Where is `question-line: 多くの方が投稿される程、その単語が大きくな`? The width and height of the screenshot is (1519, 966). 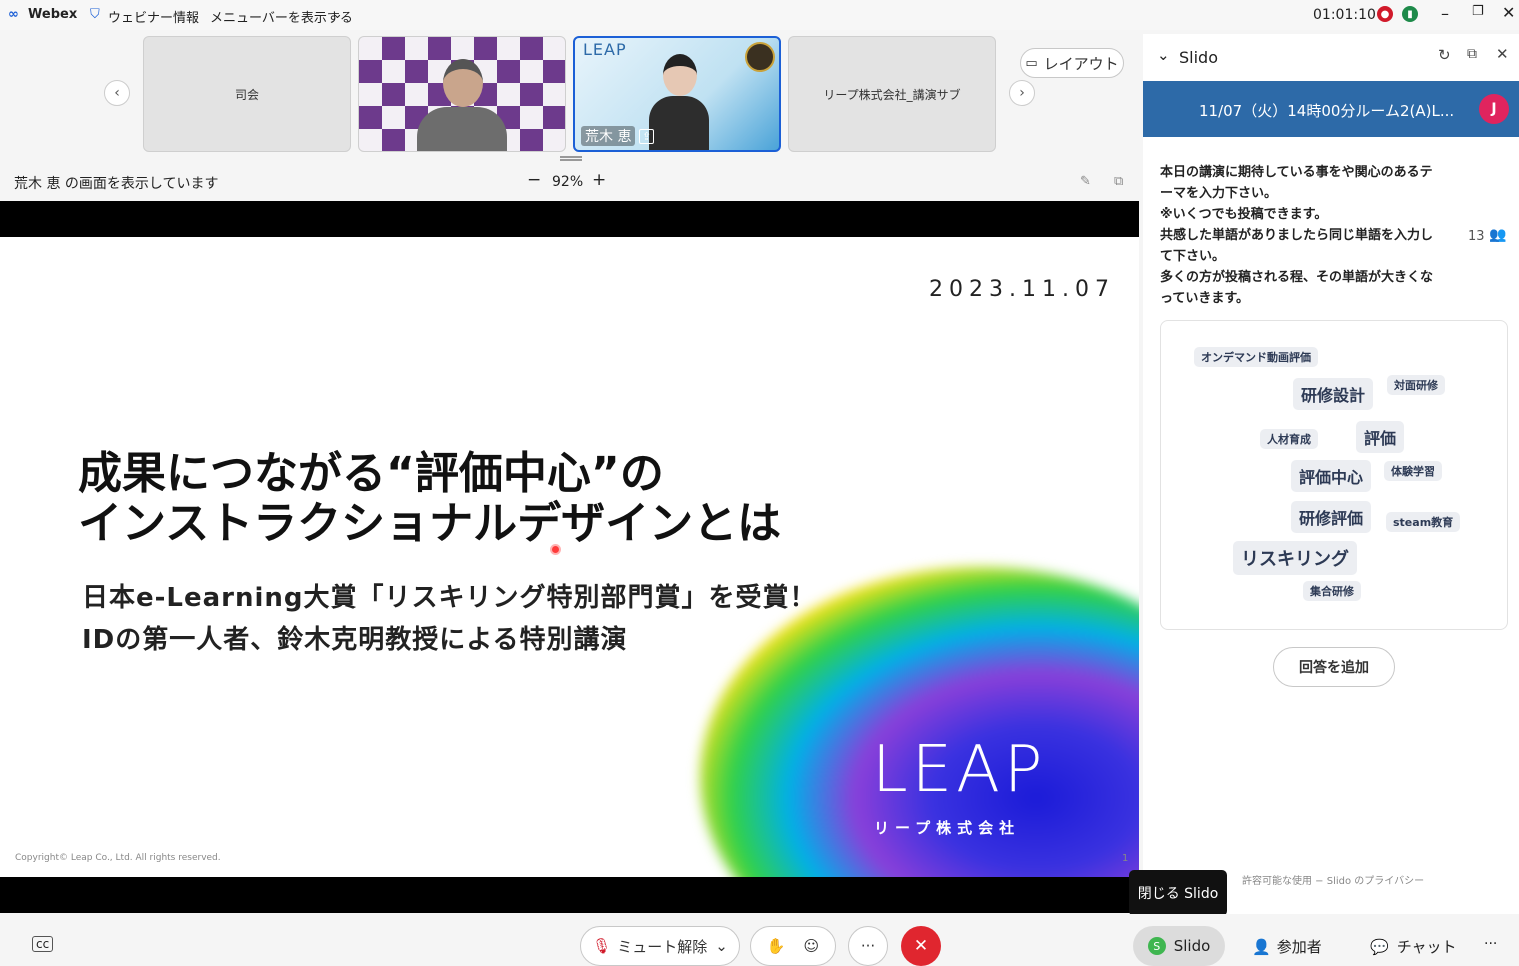 question-line: 多くの方が投稿される程、その単語が大きくな is located at coordinates (1297, 277).